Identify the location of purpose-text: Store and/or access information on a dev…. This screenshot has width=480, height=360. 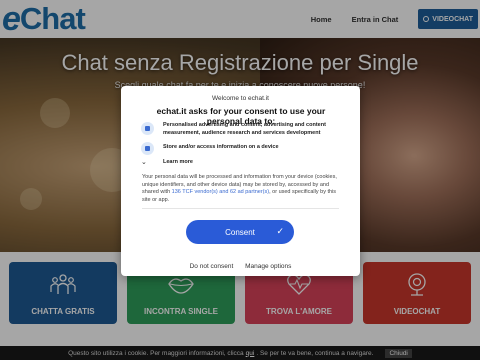
(221, 147).